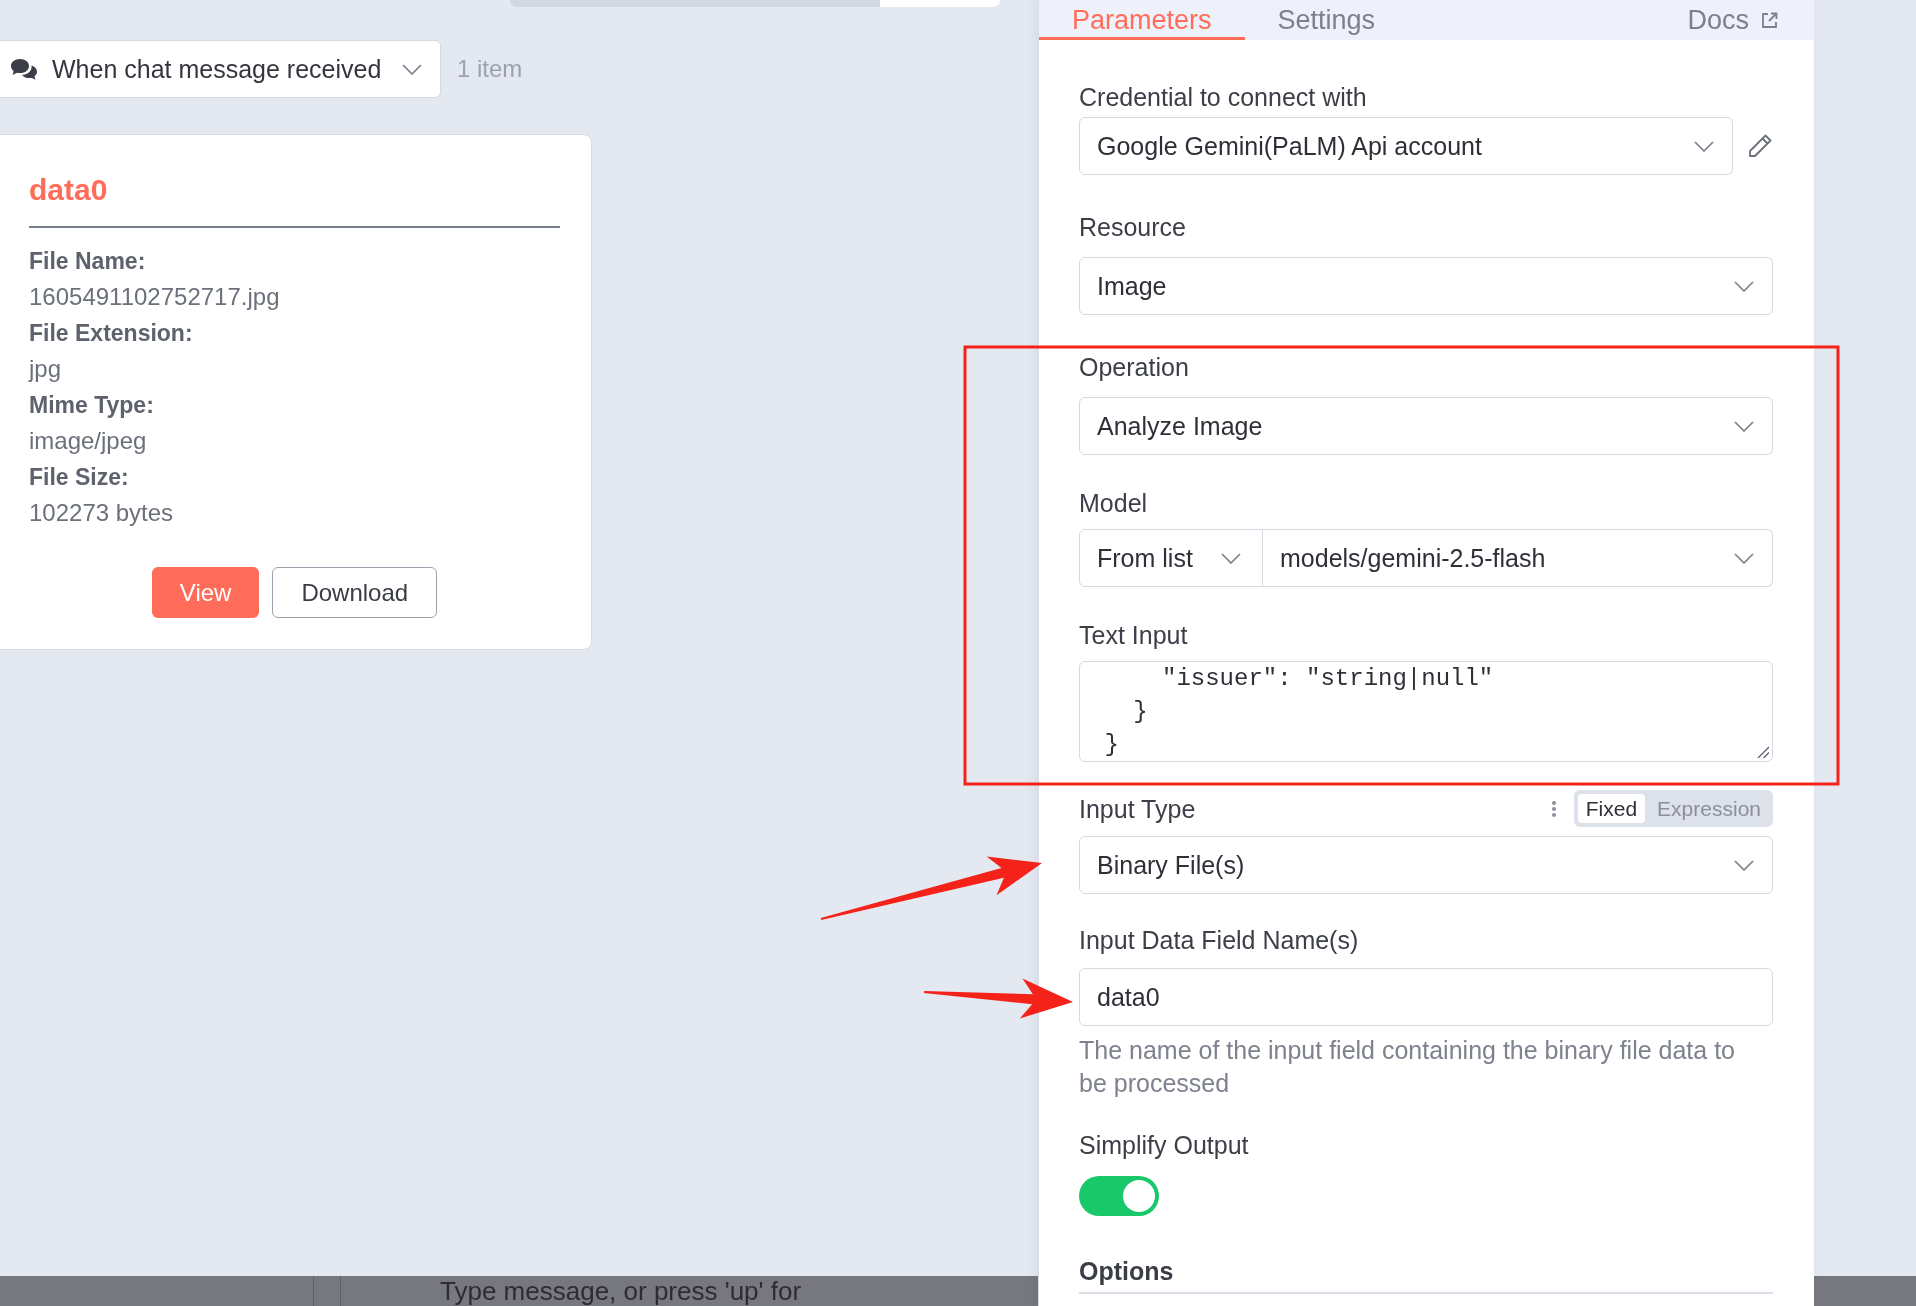 Image resolution: width=1916 pixels, height=1306 pixels. Describe the element at coordinates (1133, 227) in the screenshot. I see `field-label: Resource` at that location.